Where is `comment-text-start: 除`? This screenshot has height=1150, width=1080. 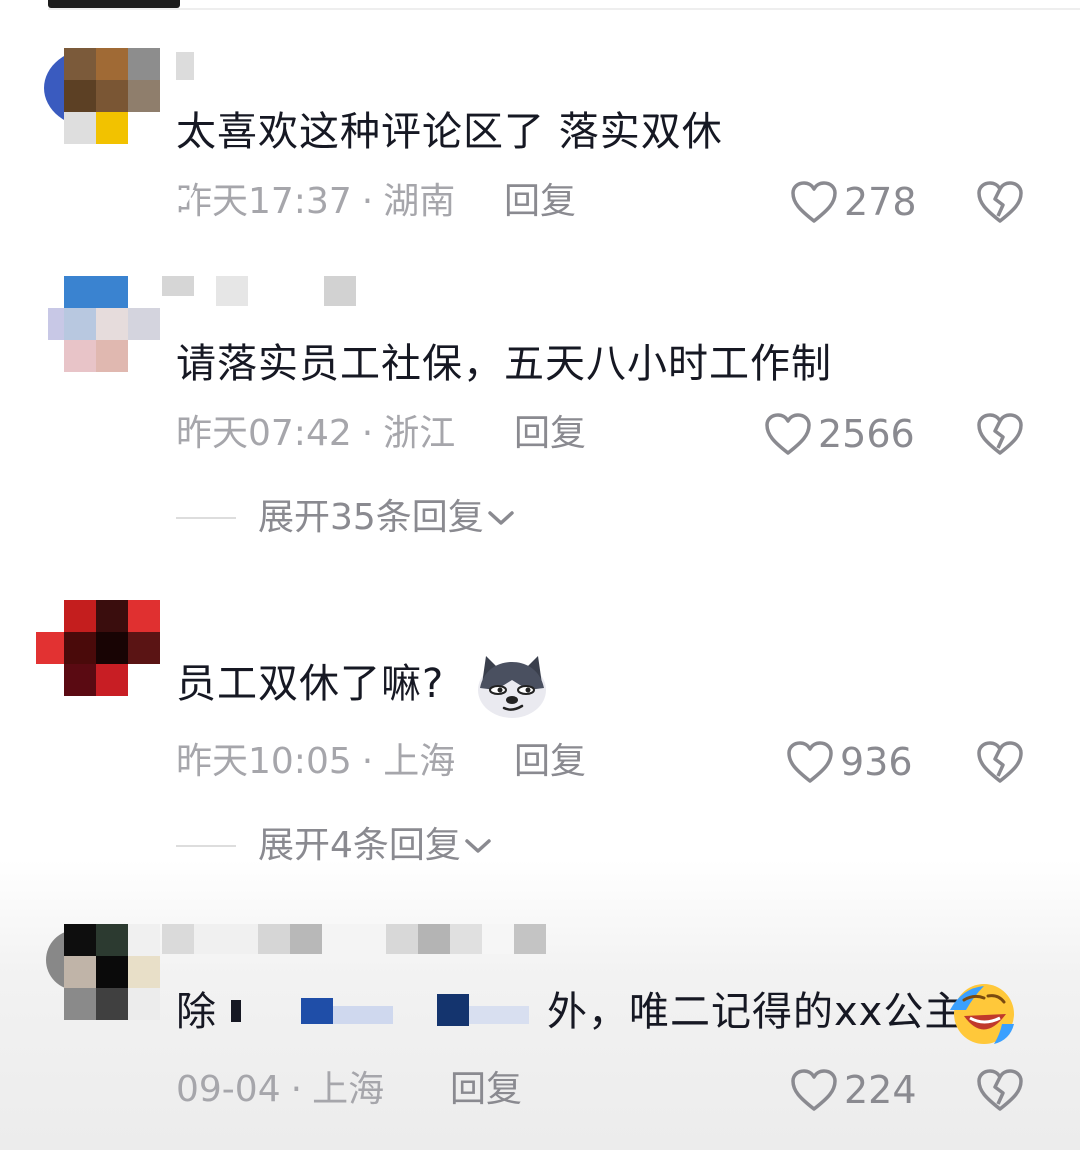 comment-text-start: 除 is located at coordinates (196, 1012).